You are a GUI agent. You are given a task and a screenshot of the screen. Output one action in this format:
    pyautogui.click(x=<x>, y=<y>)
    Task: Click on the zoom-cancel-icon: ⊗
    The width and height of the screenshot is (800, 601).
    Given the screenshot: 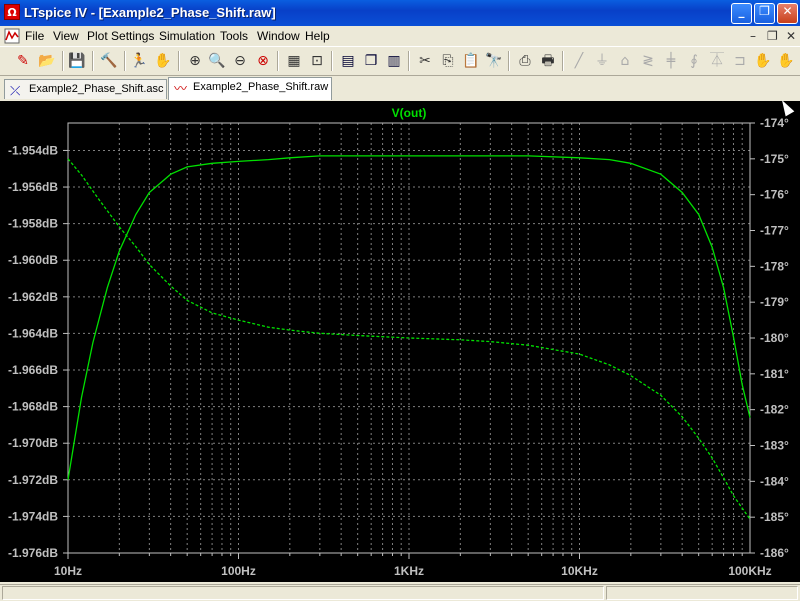 What is the action you would take?
    pyautogui.click(x=263, y=61)
    